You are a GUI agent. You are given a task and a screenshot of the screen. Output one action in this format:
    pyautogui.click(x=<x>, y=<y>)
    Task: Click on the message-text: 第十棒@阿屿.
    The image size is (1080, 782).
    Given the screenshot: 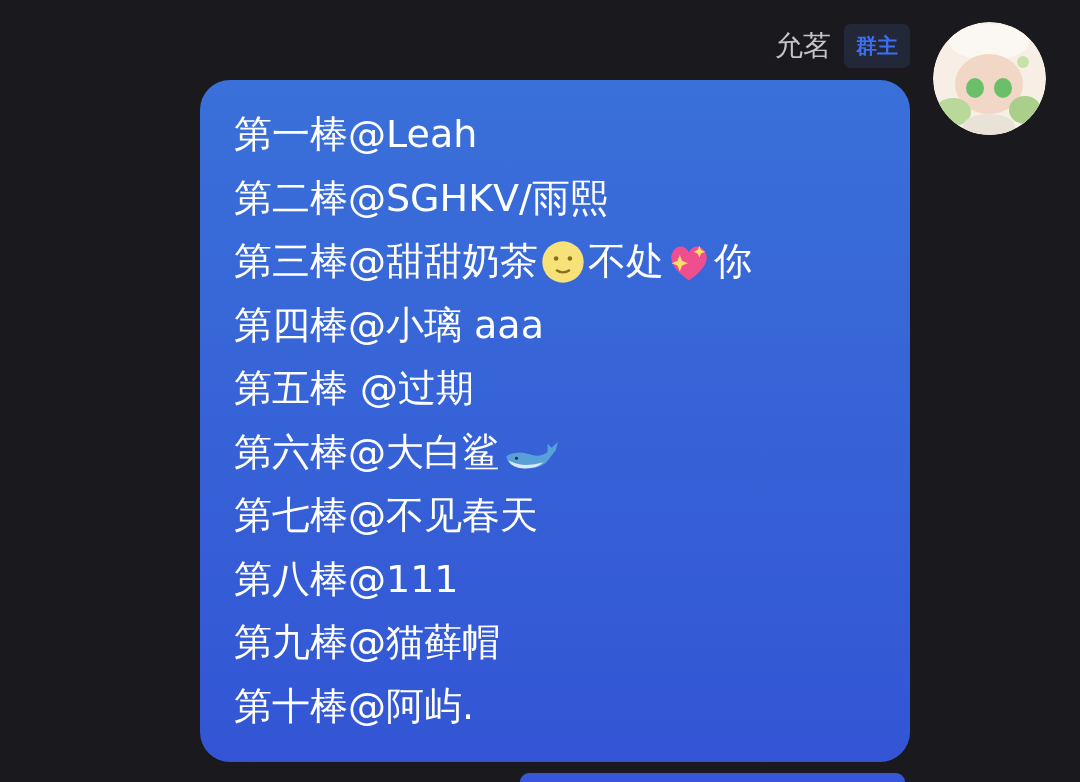 What is the action you would take?
    pyautogui.click(x=354, y=706)
    